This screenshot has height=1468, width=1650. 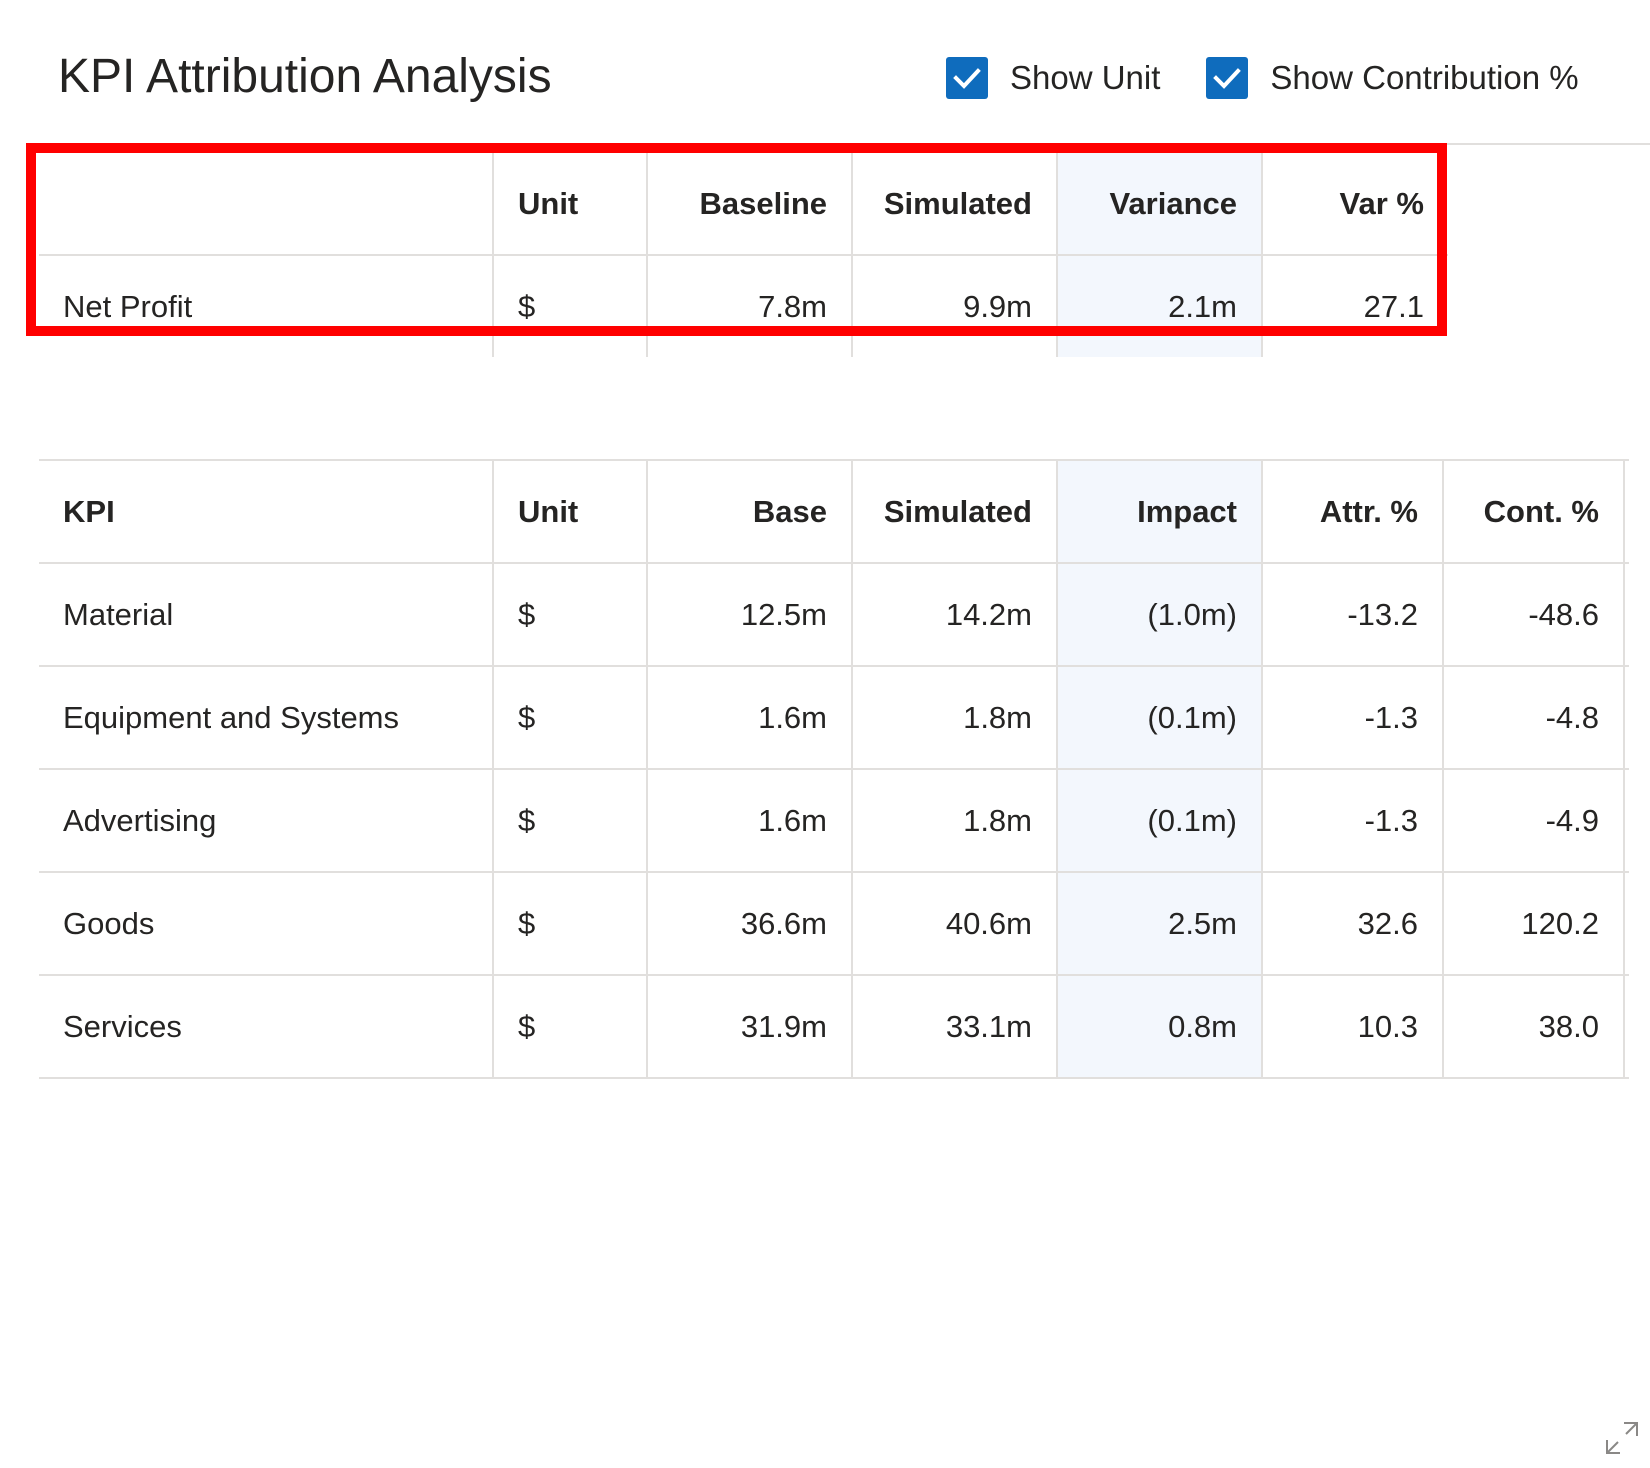 I want to click on kpi-cell: Advertising, so click(x=140, y=820).